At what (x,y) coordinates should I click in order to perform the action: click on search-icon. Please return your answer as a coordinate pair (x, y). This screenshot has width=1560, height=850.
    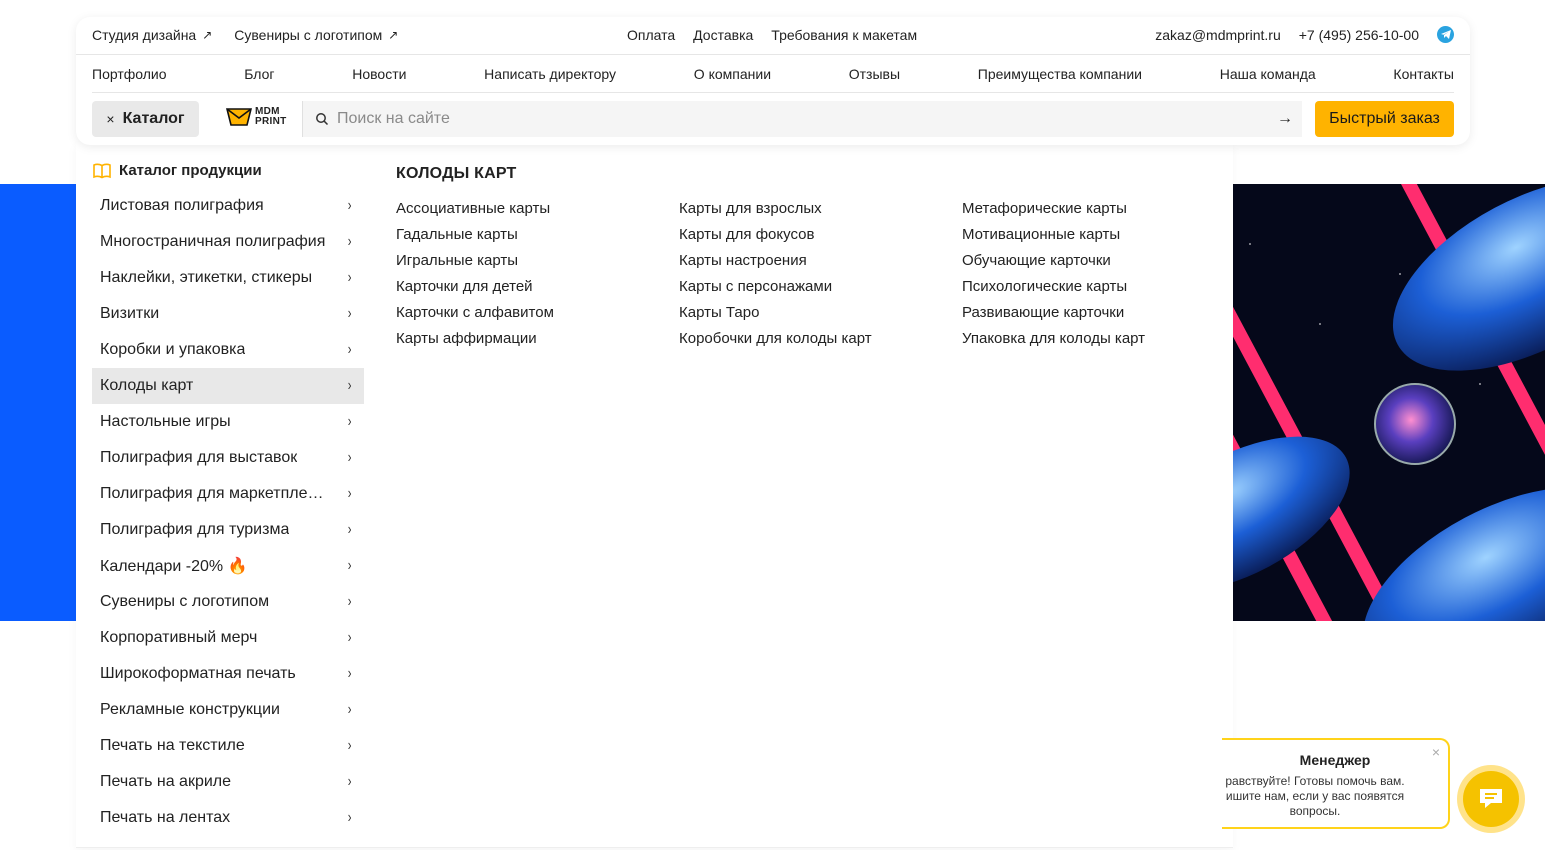
    Looking at the image, I should click on (322, 119).